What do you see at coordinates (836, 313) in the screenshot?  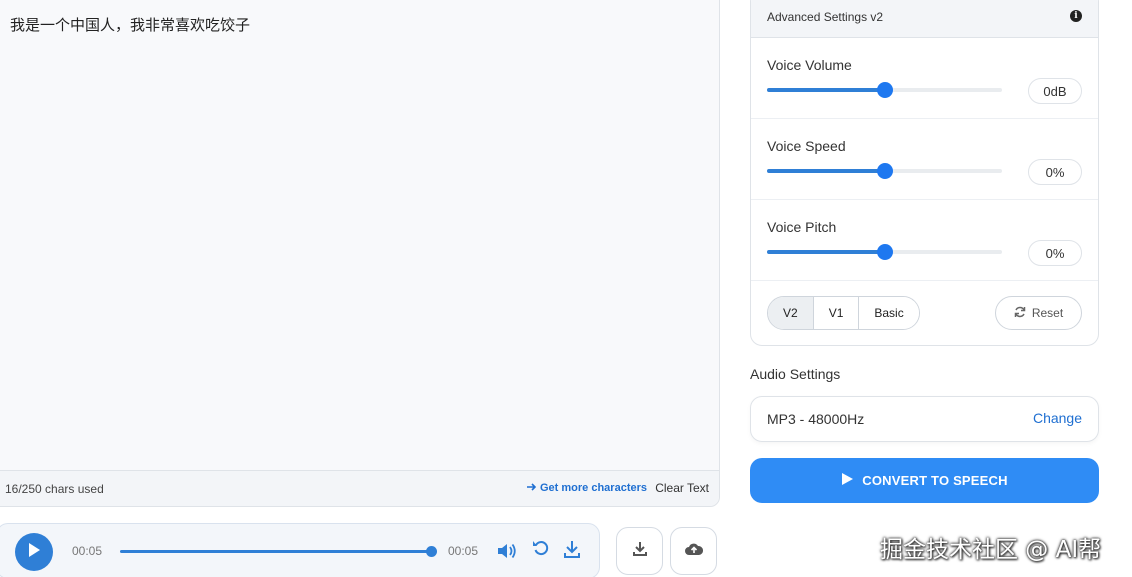 I see `version-v1-button: V1` at bounding box center [836, 313].